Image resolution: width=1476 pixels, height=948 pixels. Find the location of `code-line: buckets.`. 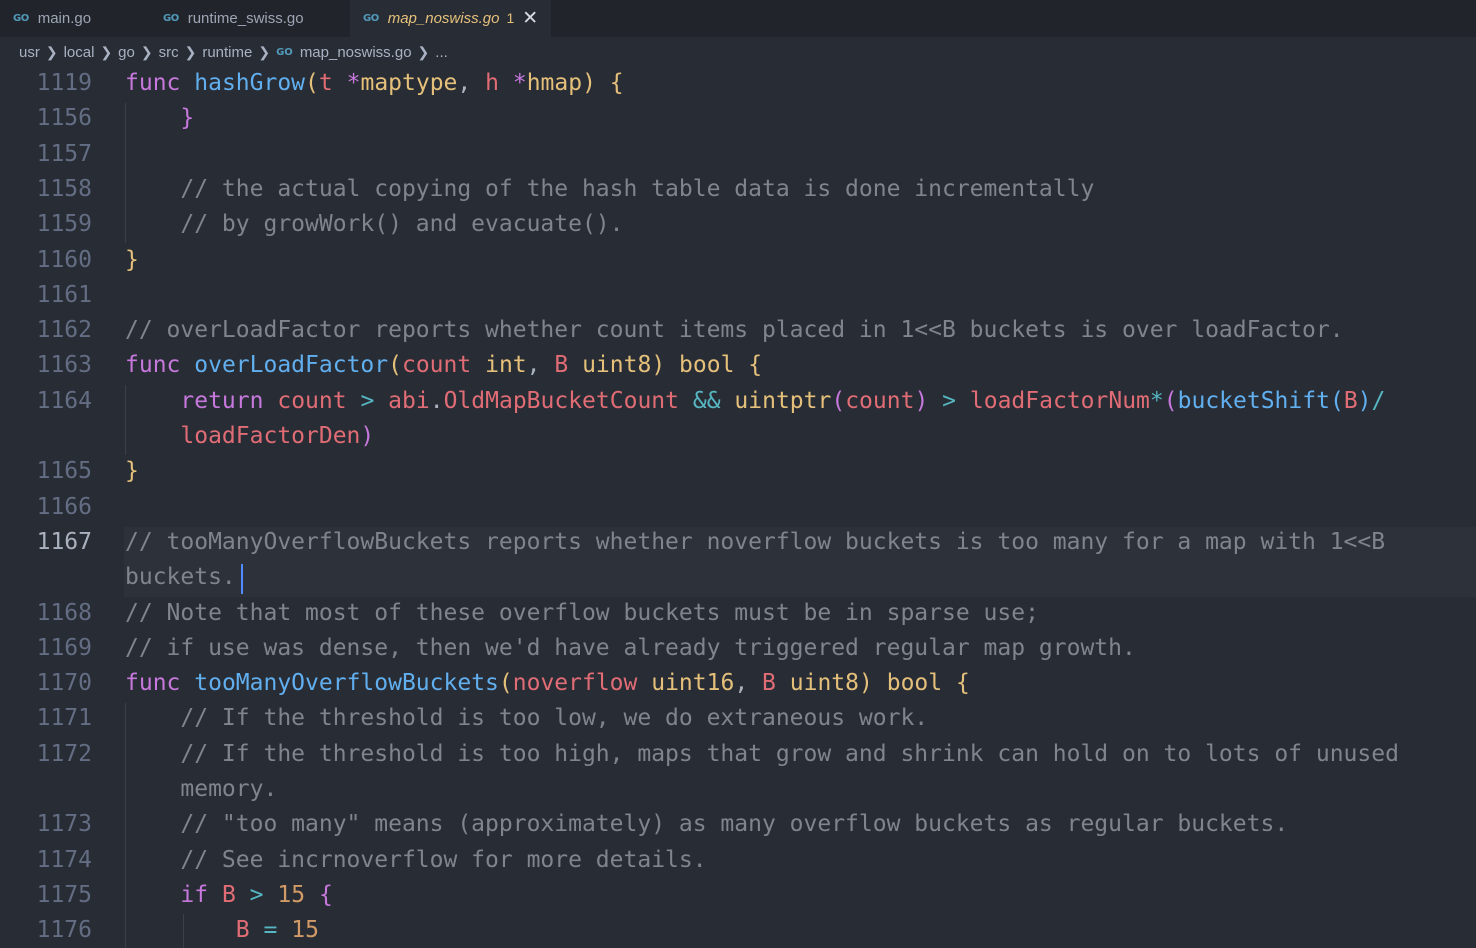

code-line: buckets. is located at coordinates (738, 577).